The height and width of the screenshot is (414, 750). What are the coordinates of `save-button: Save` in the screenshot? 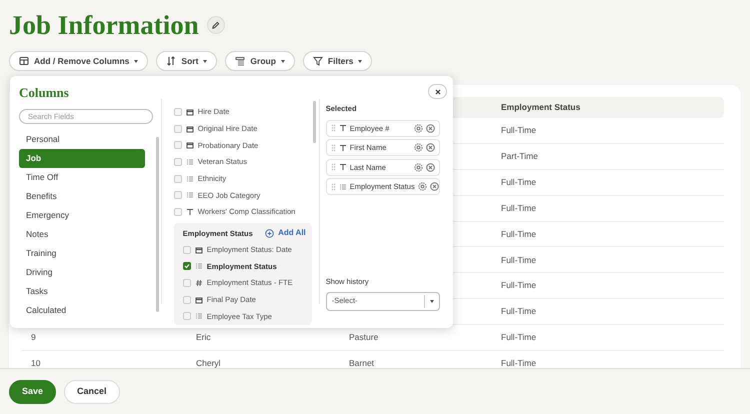 It's located at (32, 392).